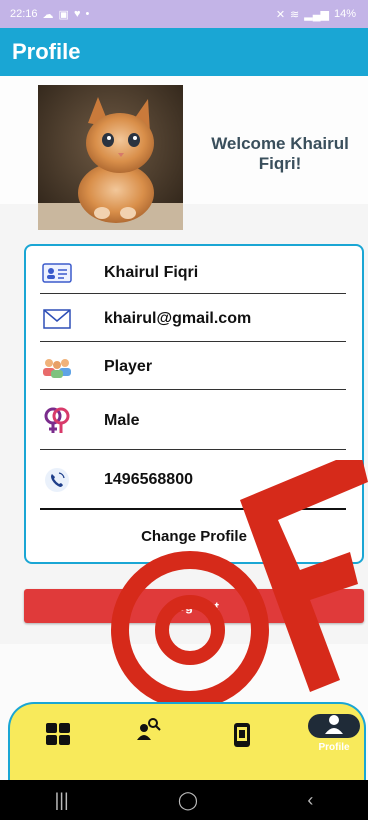 This screenshot has height=820, width=368. Describe the element at coordinates (46, 51) in the screenshot. I see `page-title: Profile` at that location.